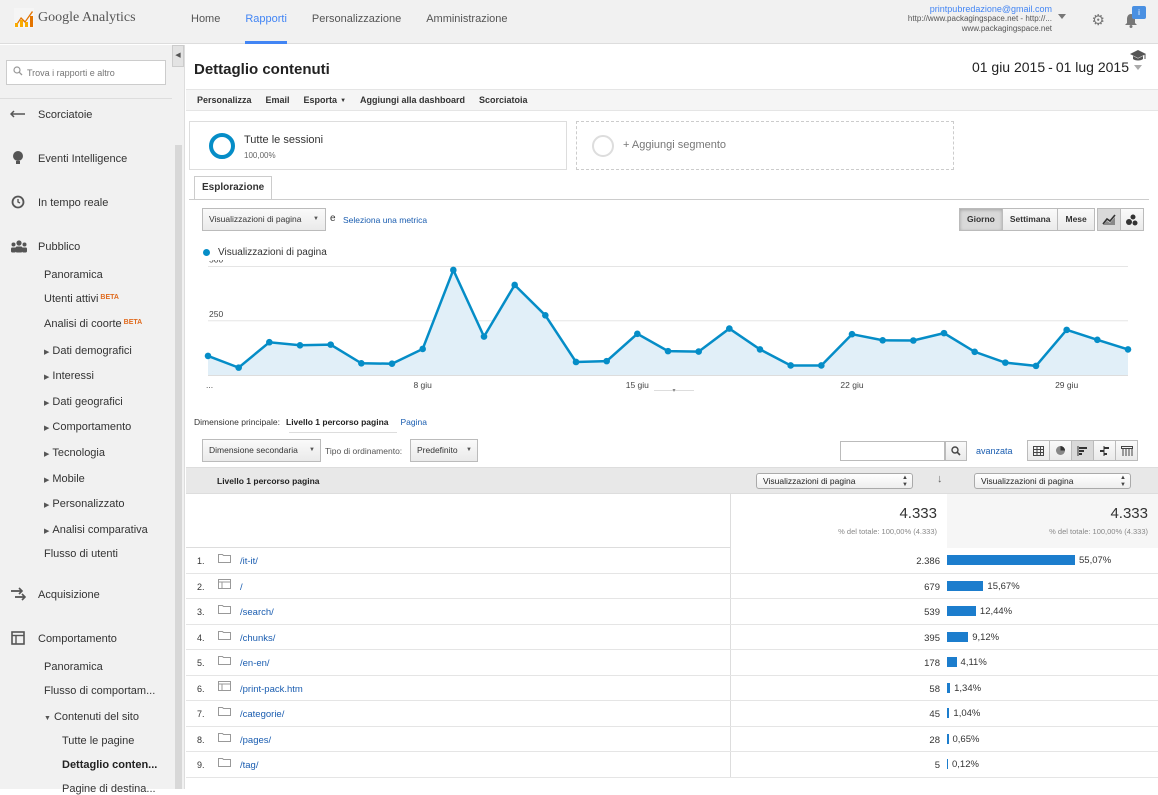 The image size is (1158, 795). Describe the element at coordinates (378, 145) in the screenshot. I see `segment-all-sessions: Tutte le sessioni 100,00%` at that location.